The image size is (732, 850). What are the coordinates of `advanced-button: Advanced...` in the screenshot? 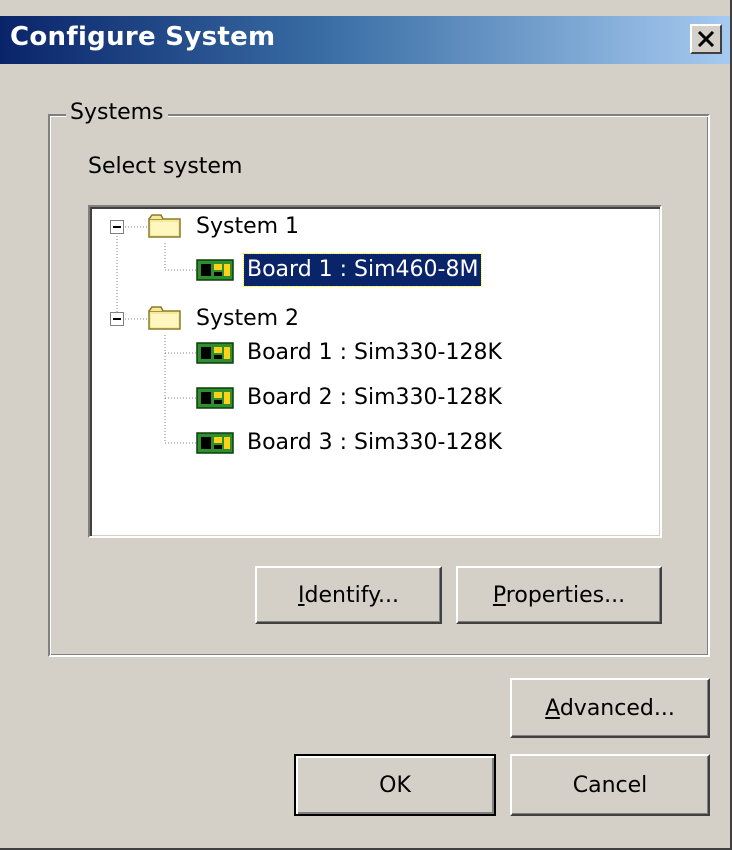 It's located at (610, 708).